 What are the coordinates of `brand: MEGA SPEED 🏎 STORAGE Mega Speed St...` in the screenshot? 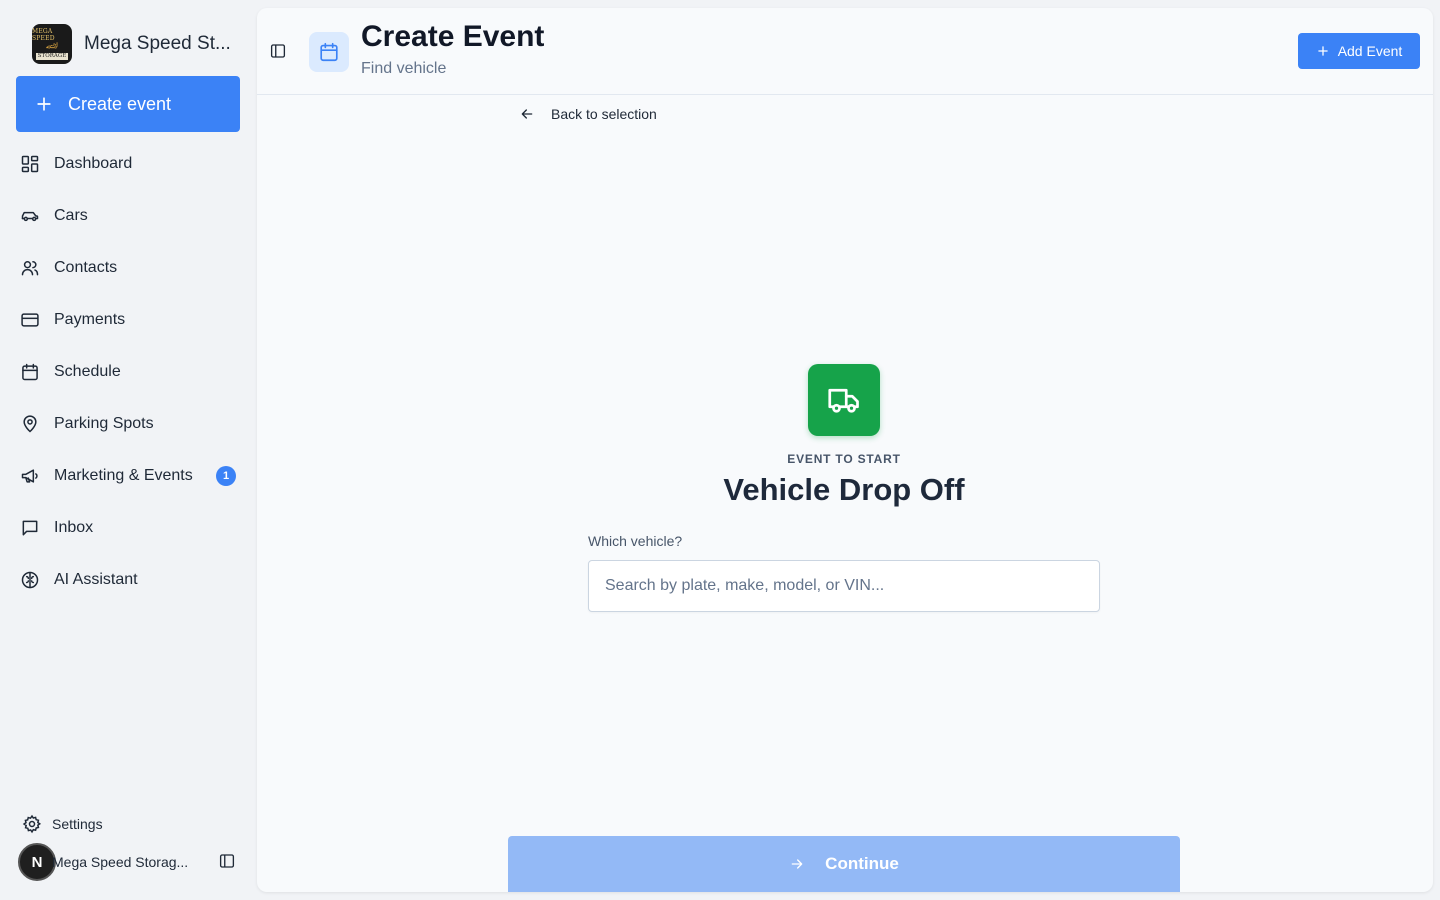 It's located at (131, 44).